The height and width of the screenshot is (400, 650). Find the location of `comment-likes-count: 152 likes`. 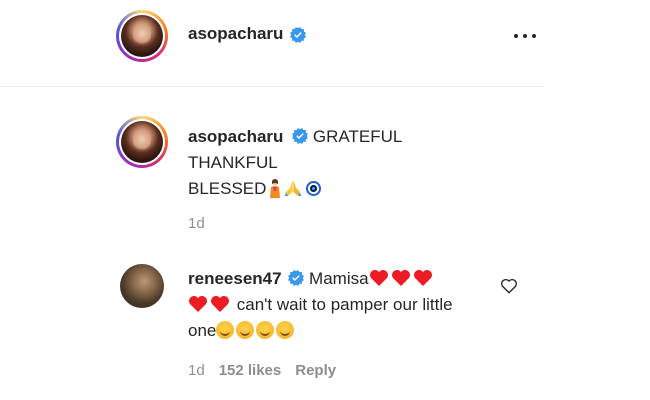

comment-likes-count: 152 likes is located at coordinates (250, 370).